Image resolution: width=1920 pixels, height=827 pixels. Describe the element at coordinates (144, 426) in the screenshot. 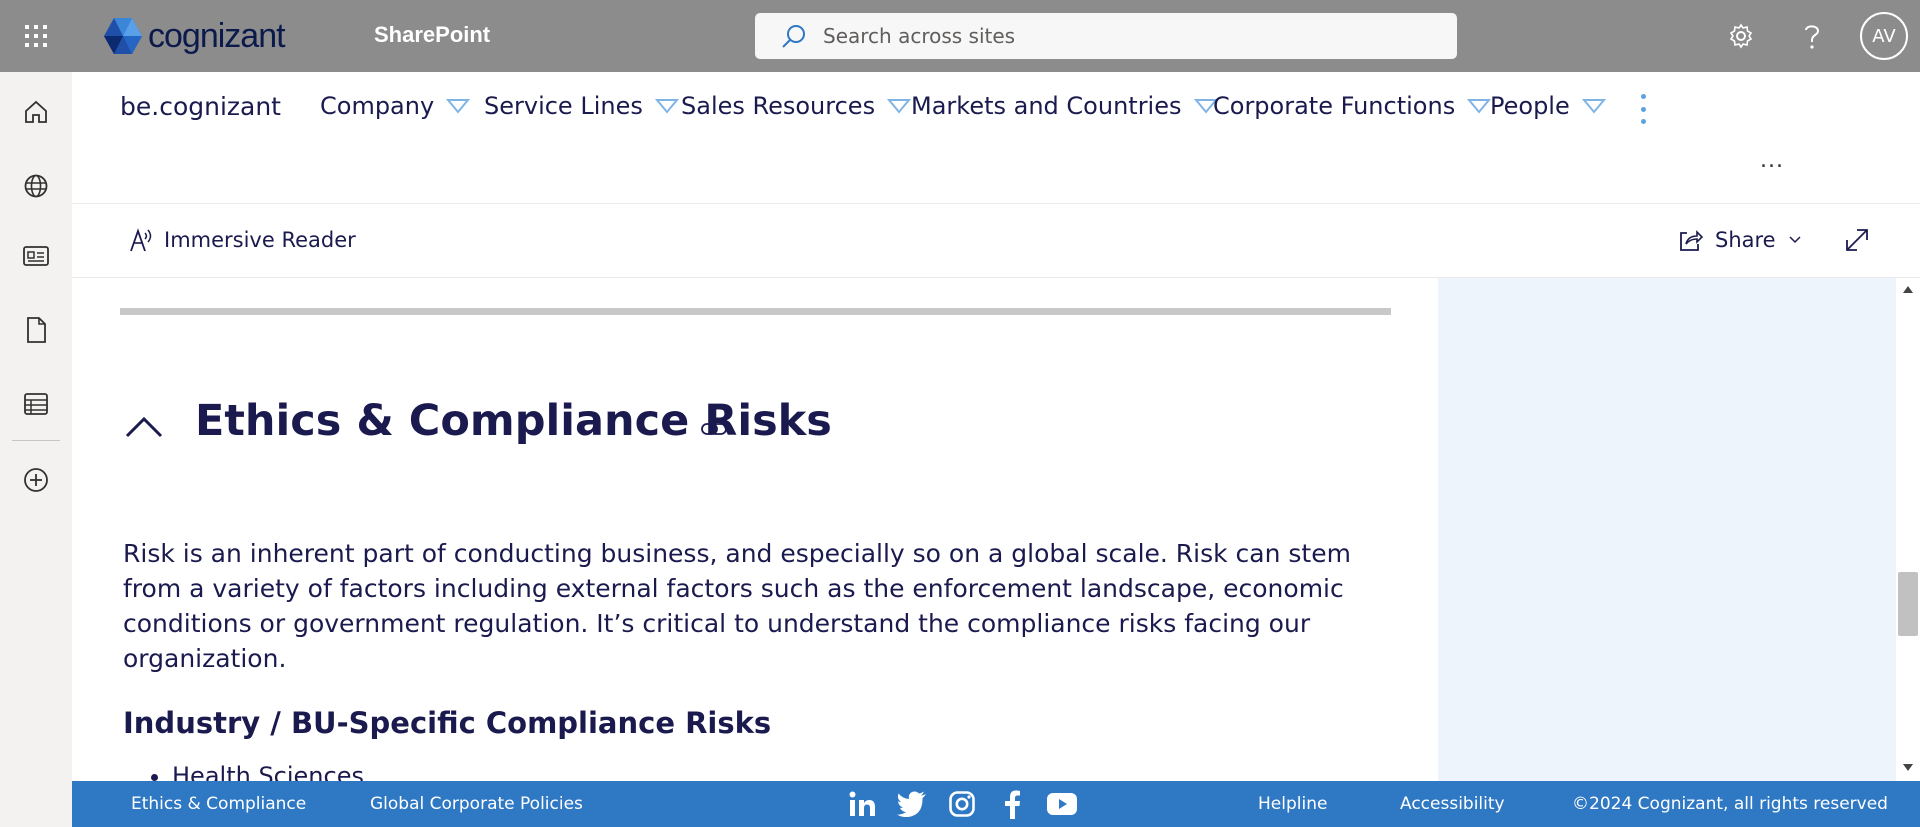

I see `collapse-chevron-up-icon` at that location.